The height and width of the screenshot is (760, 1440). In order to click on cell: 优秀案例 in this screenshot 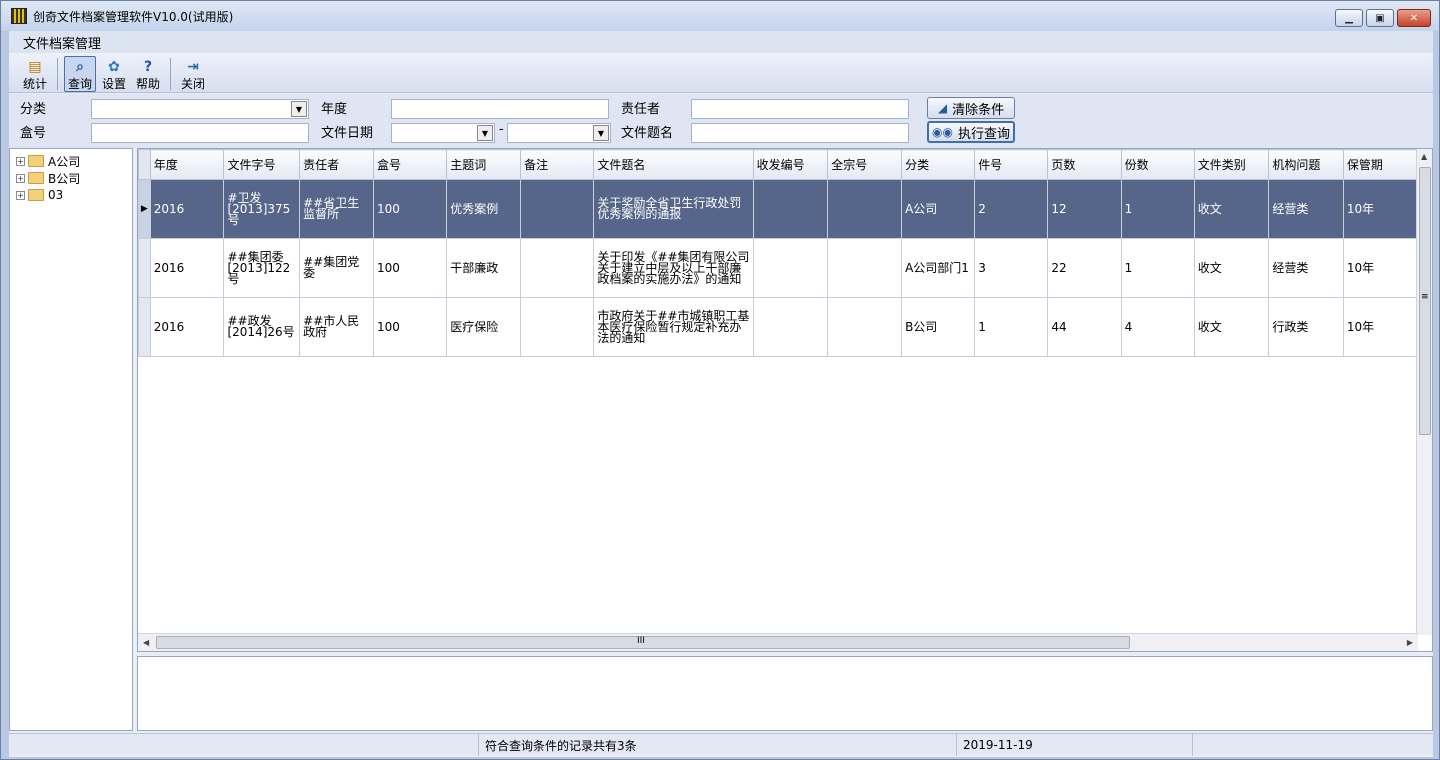, I will do `click(484, 209)`.